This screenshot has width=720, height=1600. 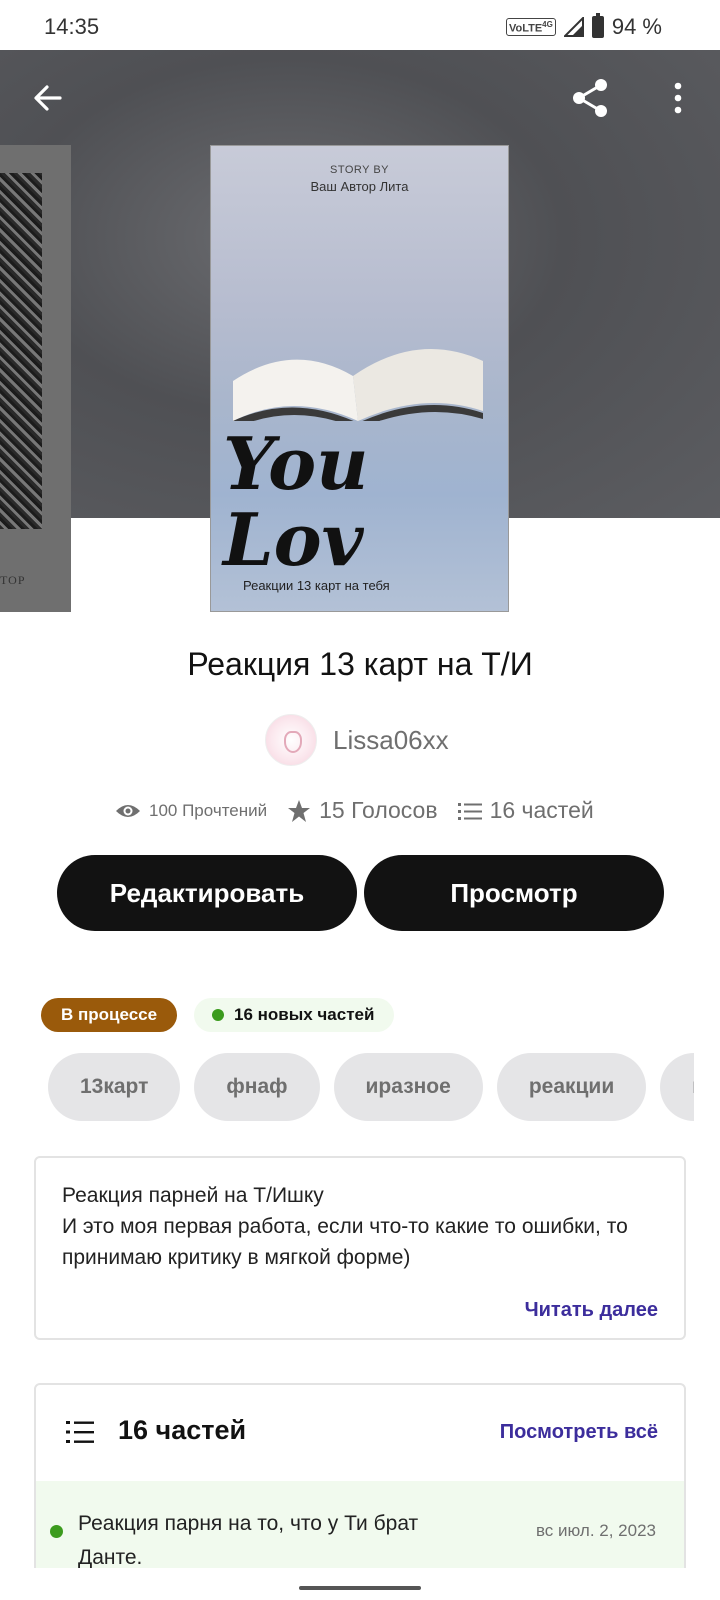 I want to click on part-date: вс июл. 2, 2023, so click(x=595, y=1530).